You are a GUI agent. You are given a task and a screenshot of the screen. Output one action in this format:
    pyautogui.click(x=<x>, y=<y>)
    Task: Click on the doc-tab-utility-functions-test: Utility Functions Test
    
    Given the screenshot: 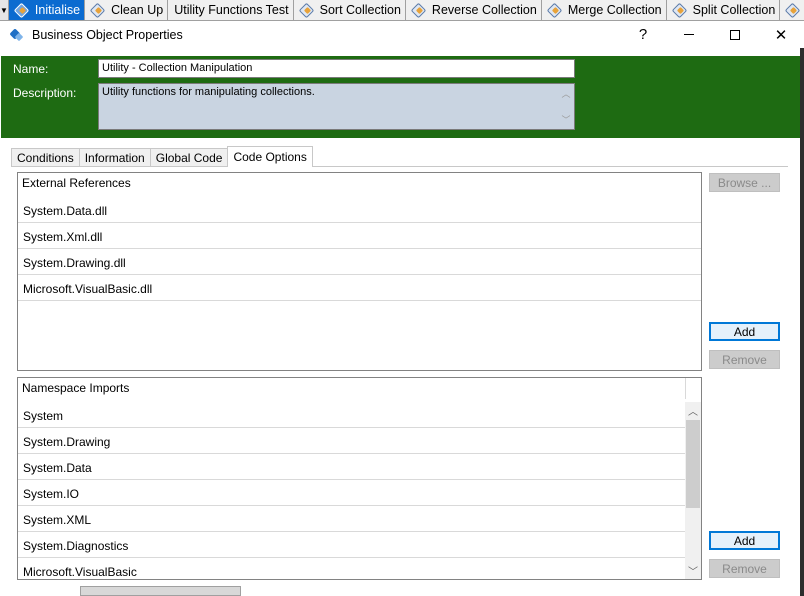 What is the action you would take?
    pyautogui.click(x=231, y=10)
    